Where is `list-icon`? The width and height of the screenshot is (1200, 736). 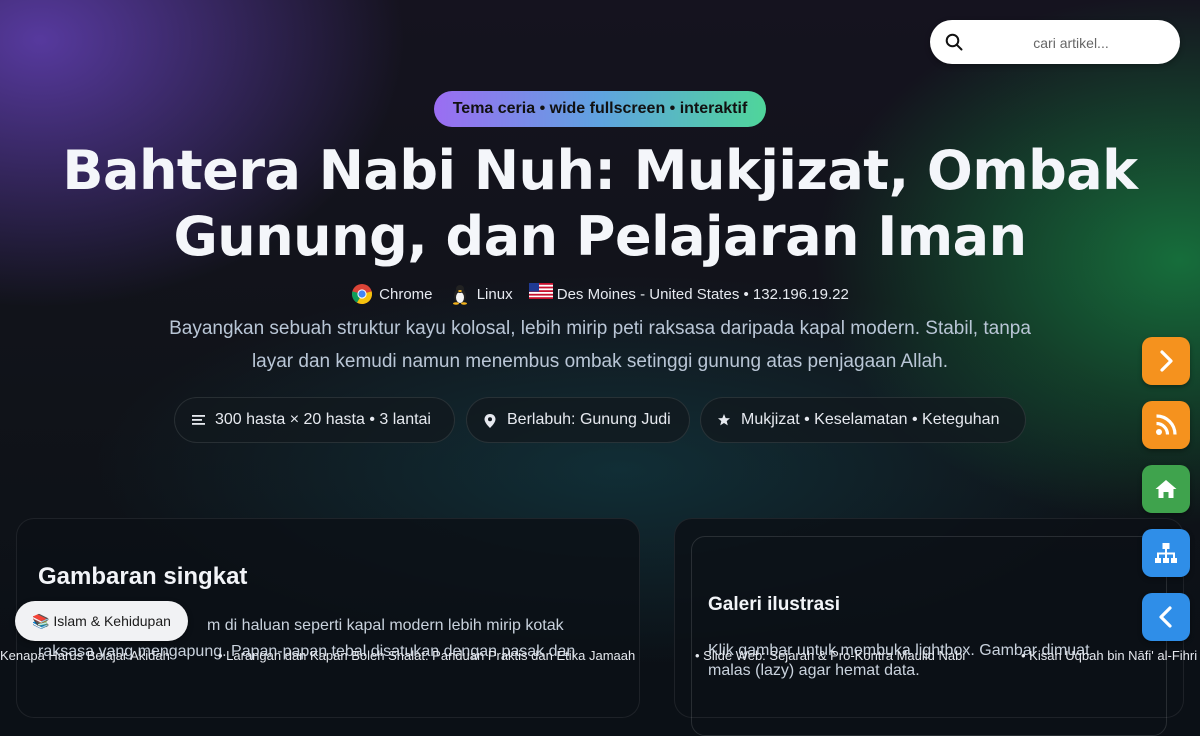
list-icon is located at coordinates (198, 420).